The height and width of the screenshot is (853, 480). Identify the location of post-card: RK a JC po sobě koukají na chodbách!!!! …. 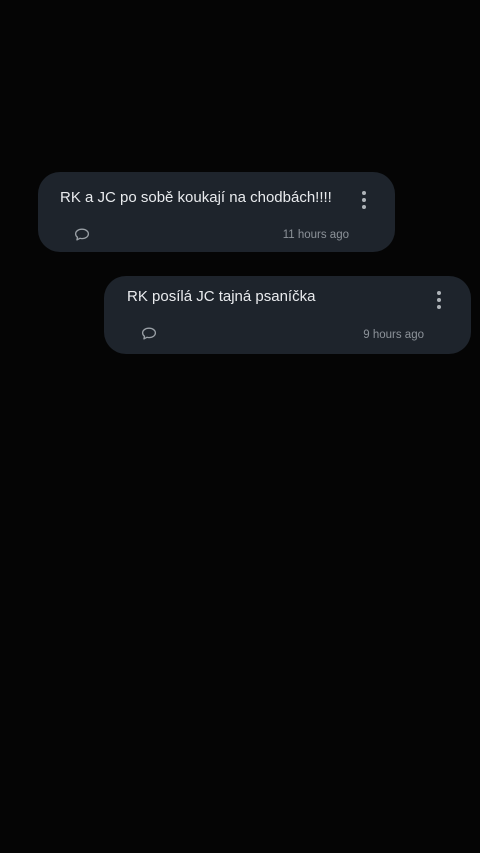
(216, 212).